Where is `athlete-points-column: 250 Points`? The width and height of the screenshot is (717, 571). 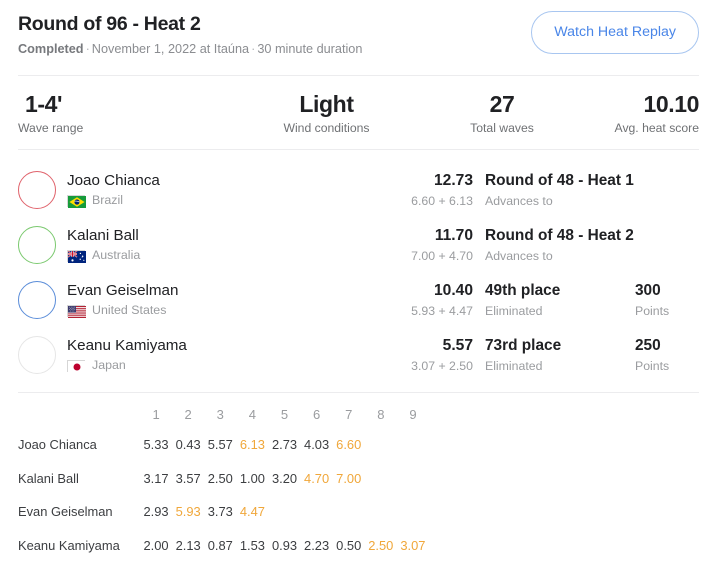 athlete-points-column: 250 Points is located at coordinates (667, 355).